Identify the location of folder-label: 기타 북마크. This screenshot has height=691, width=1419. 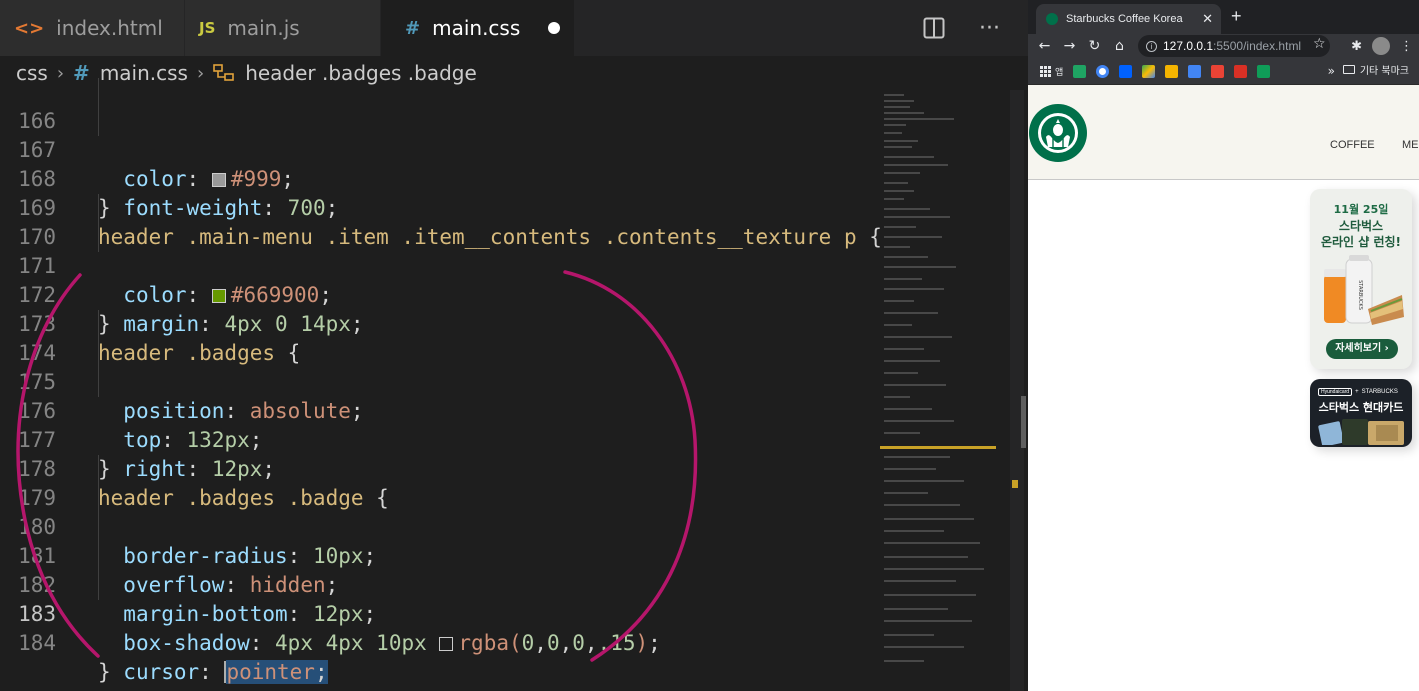
(1384, 71).